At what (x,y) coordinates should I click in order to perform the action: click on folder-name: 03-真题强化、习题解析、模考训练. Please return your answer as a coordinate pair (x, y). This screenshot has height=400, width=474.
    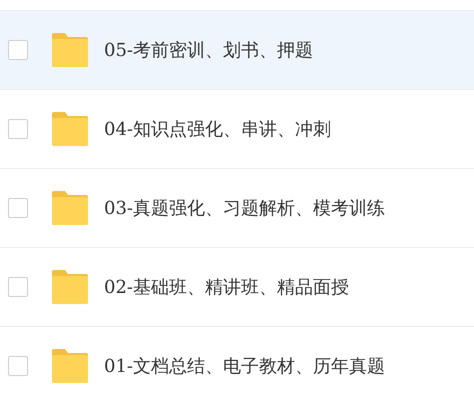
    Looking at the image, I should click on (244, 208).